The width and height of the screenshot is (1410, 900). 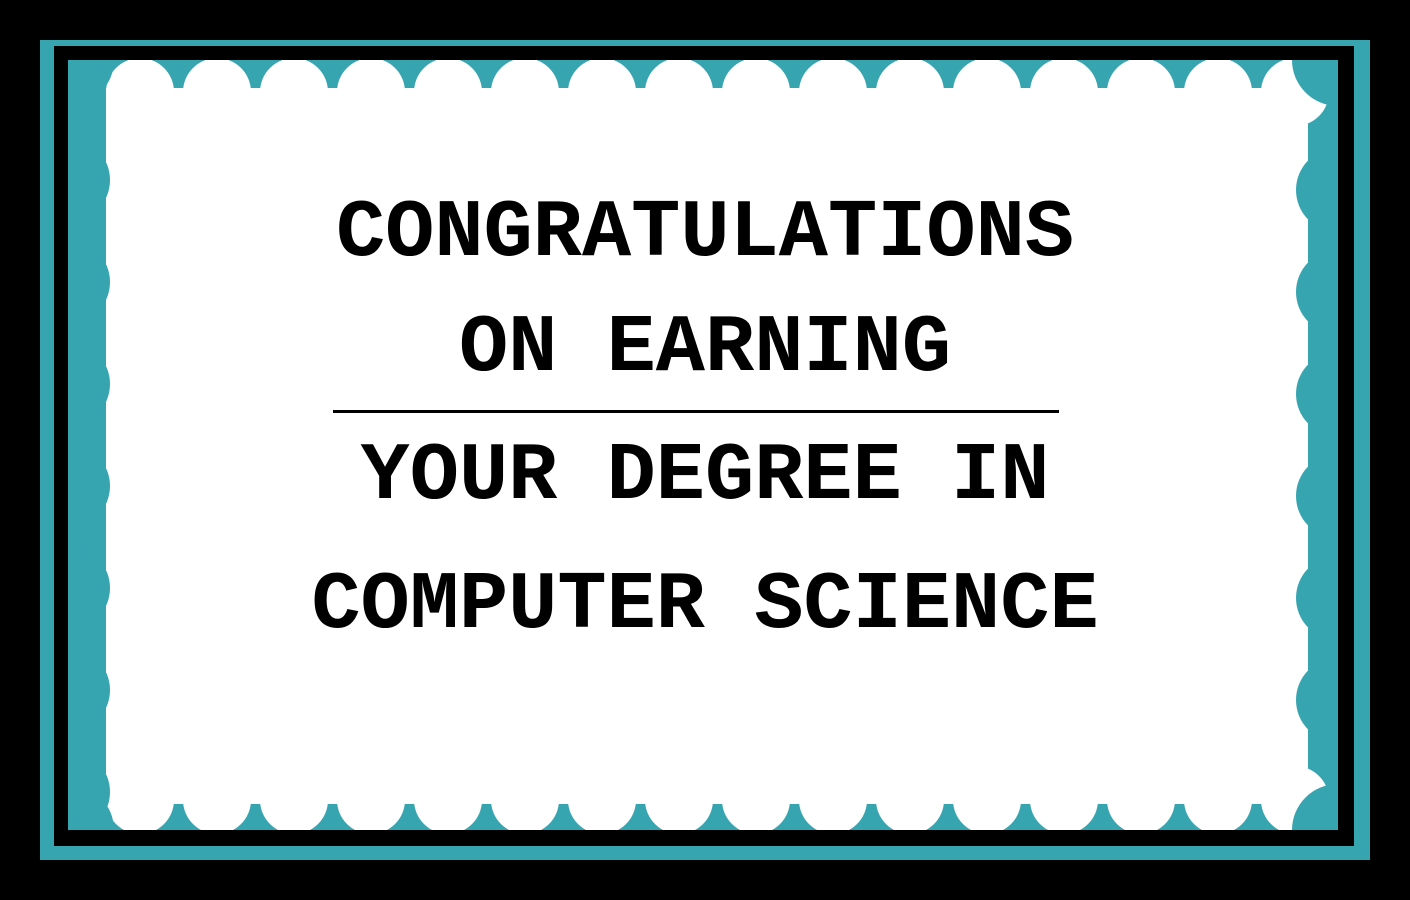 I want to click on headline-line-2: ON EARNING, so click(x=705, y=348).